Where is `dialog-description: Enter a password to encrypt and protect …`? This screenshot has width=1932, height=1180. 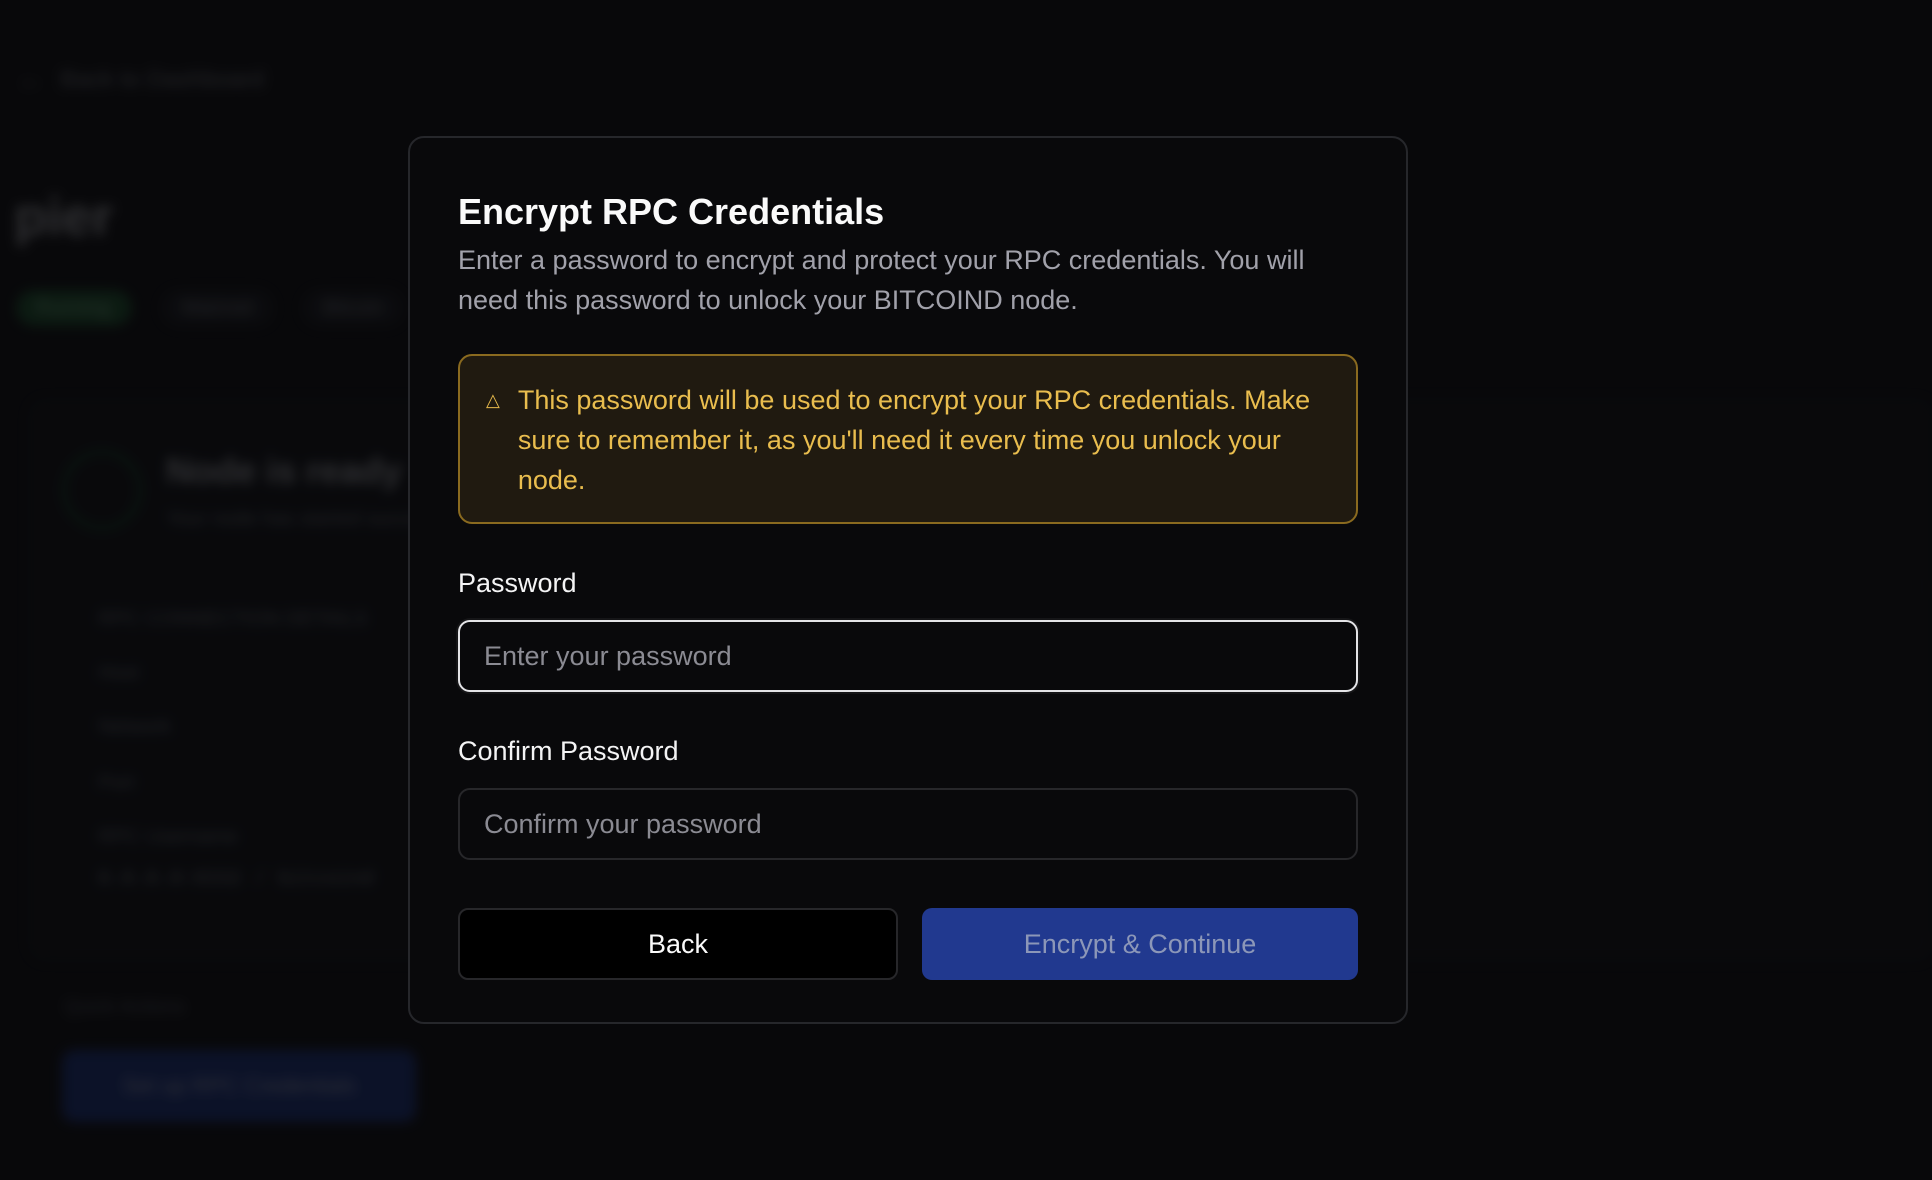
dialog-description: Enter a password to encrypt and protect … is located at coordinates (881, 280).